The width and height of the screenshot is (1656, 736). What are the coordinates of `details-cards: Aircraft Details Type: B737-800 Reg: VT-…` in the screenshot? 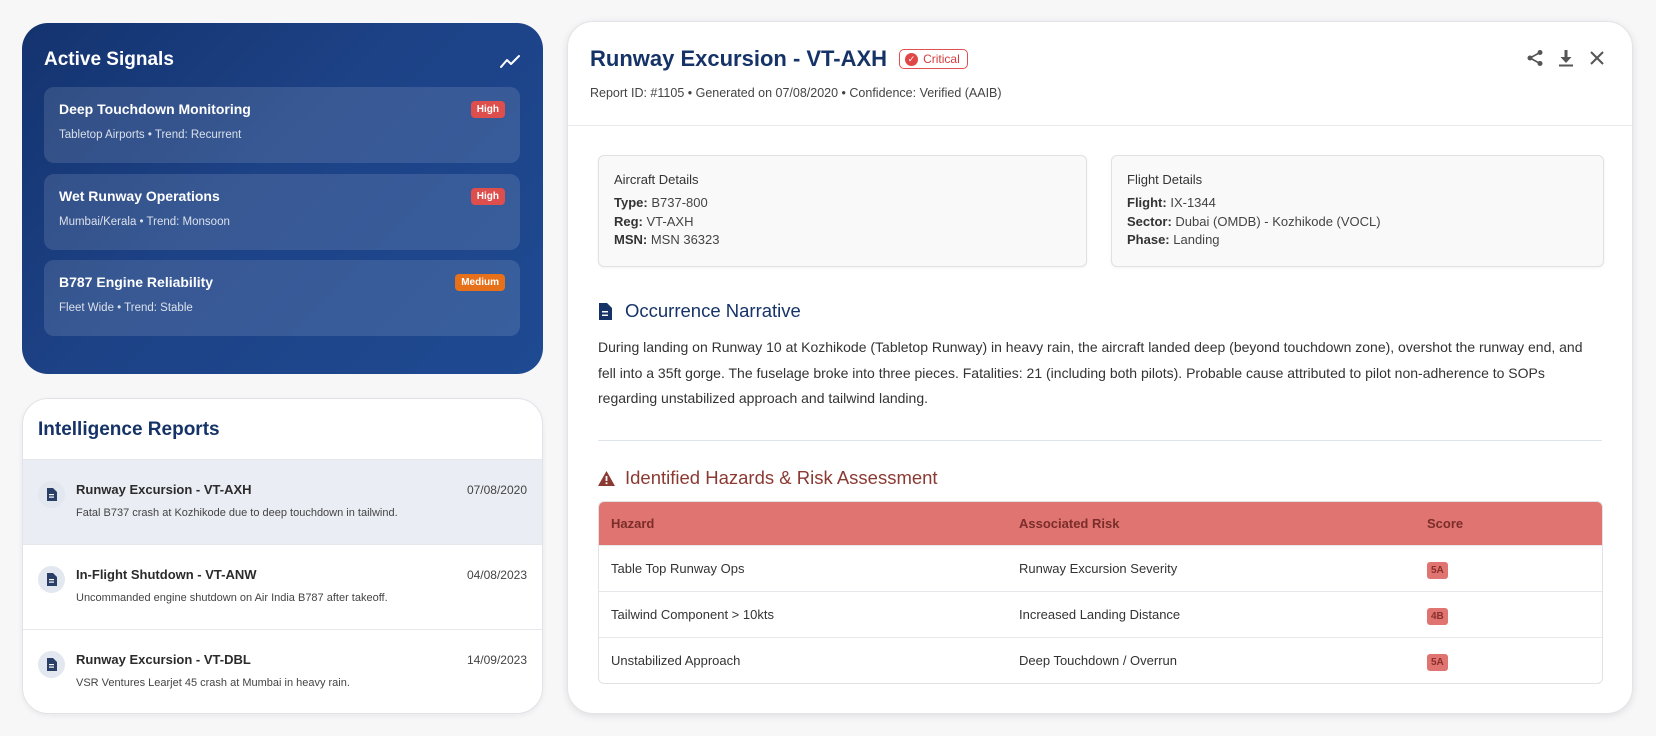 It's located at (1101, 211).